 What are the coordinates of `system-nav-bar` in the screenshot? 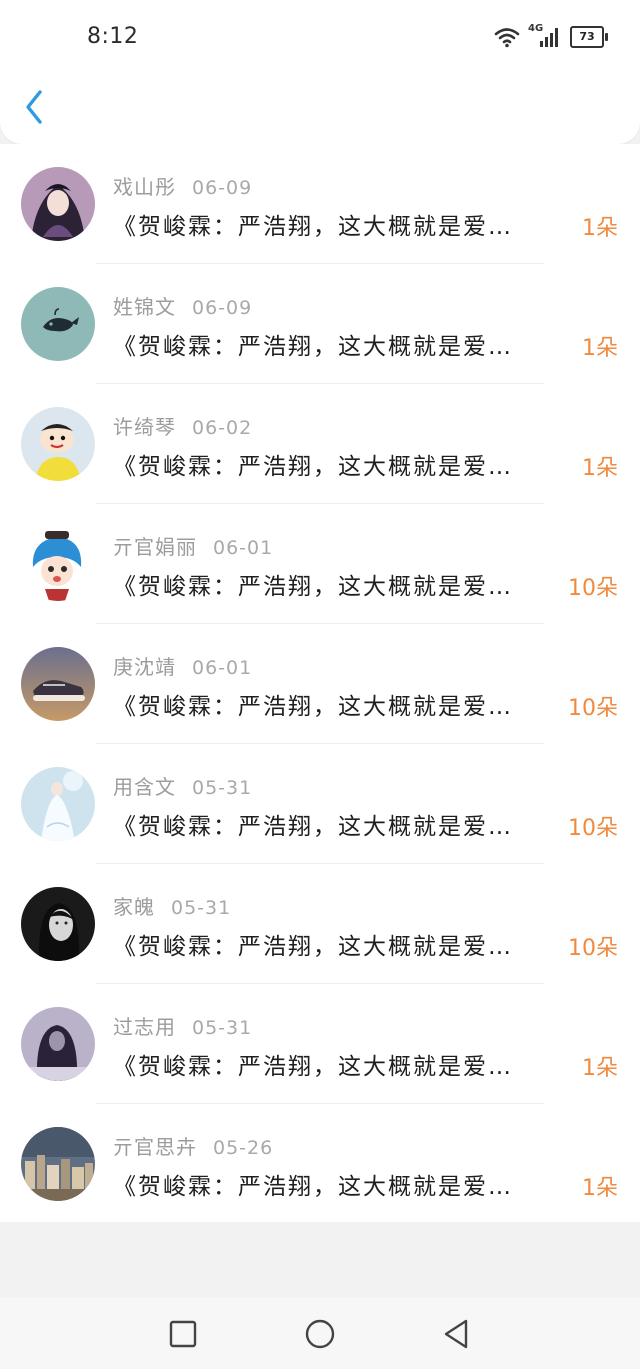 It's located at (320, 1333).